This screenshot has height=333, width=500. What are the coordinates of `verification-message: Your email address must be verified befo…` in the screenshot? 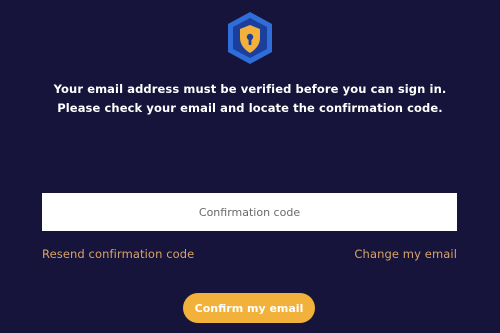 It's located at (250, 99).